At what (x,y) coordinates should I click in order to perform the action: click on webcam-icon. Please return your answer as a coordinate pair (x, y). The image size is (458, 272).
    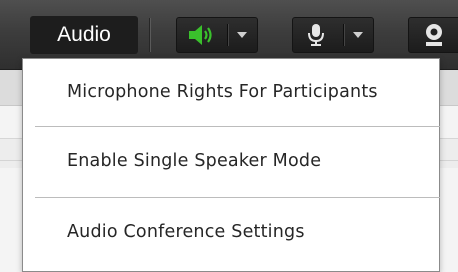
    Looking at the image, I should click on (435, 35).